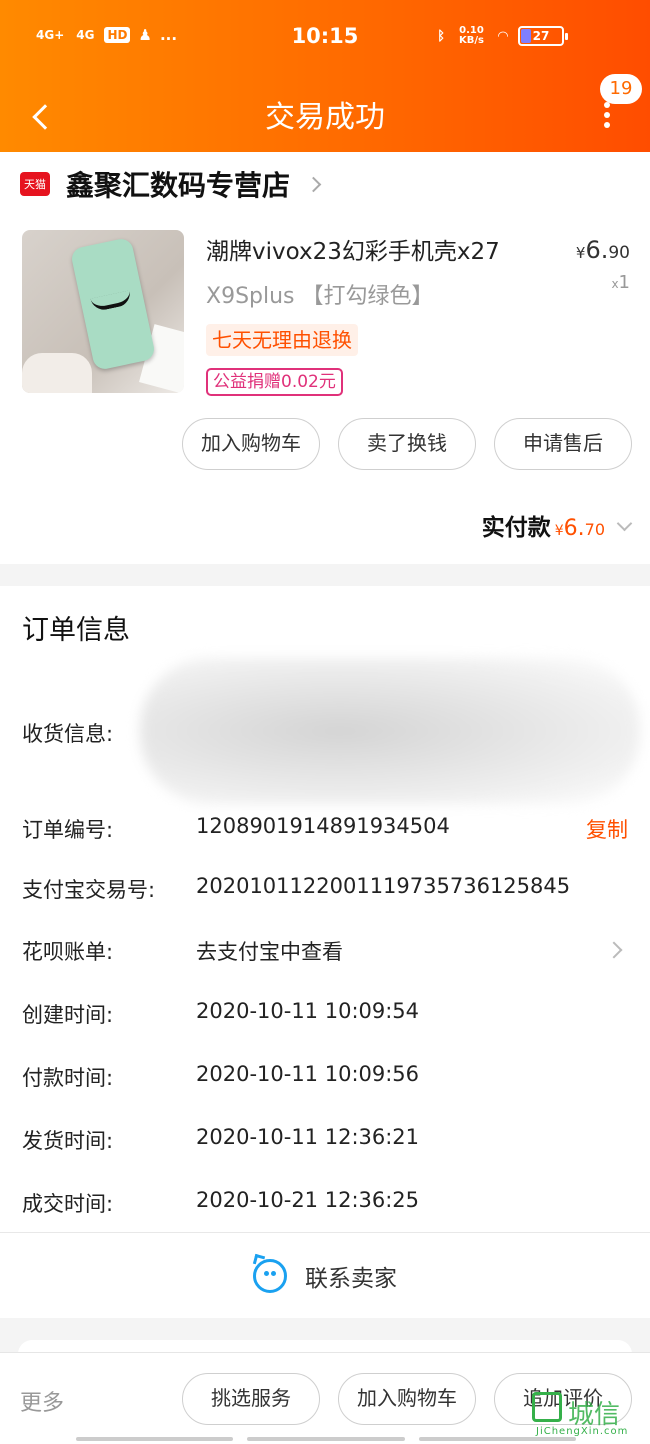  I want to click on row-label: 成交时间:, so click(68, 1204).